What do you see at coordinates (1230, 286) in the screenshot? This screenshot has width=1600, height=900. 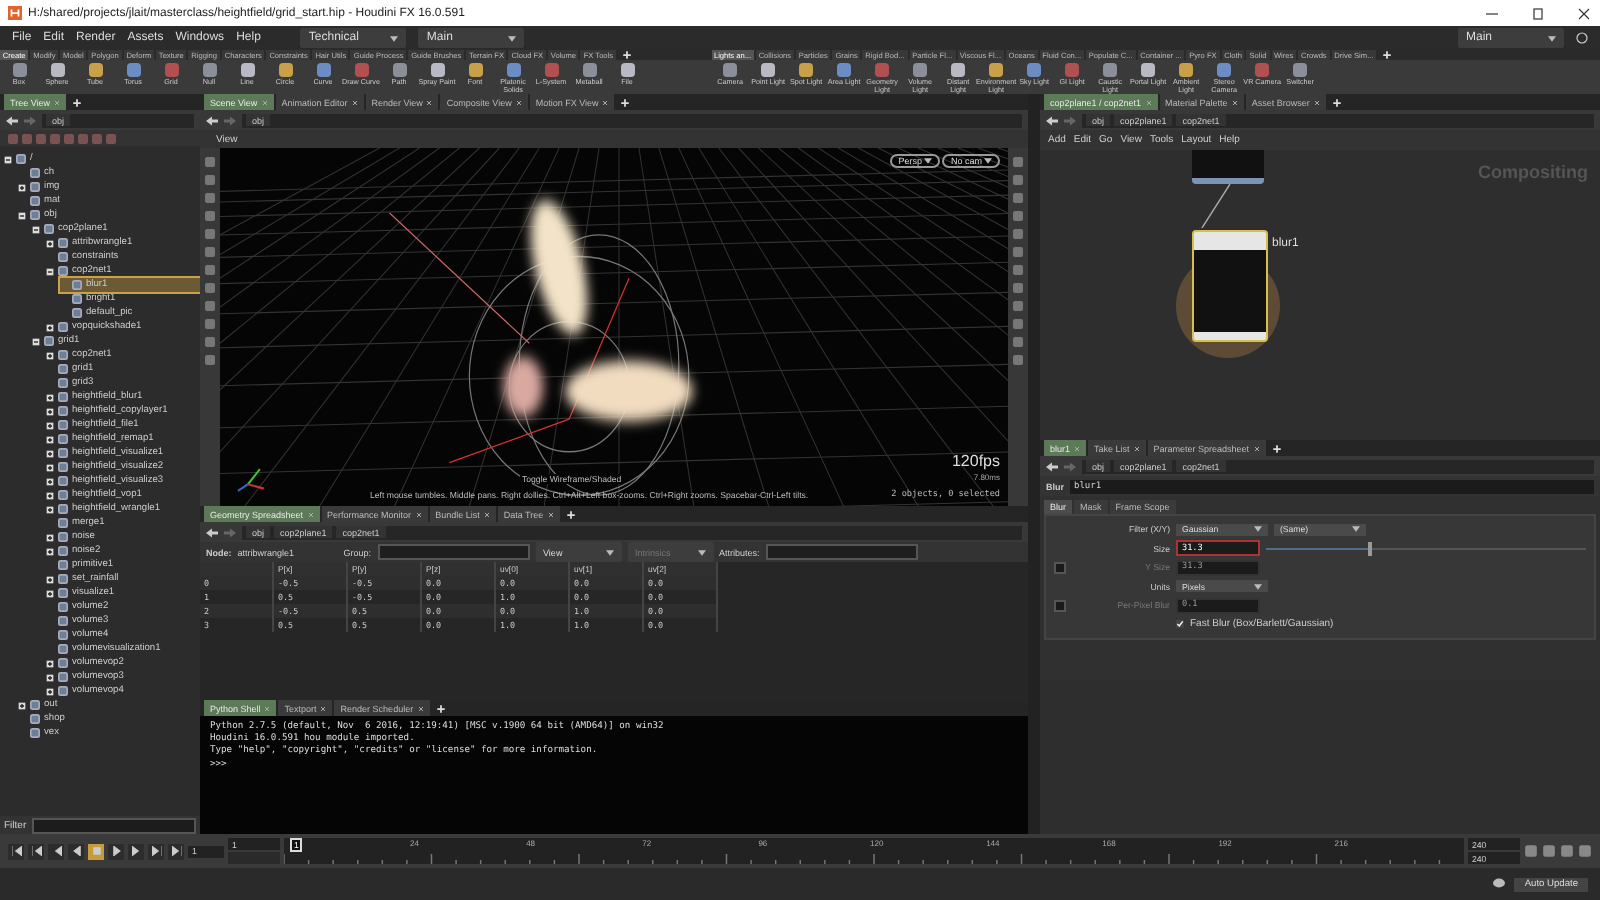 I see `node-thumbnail` at bounding box center [1230, 286].